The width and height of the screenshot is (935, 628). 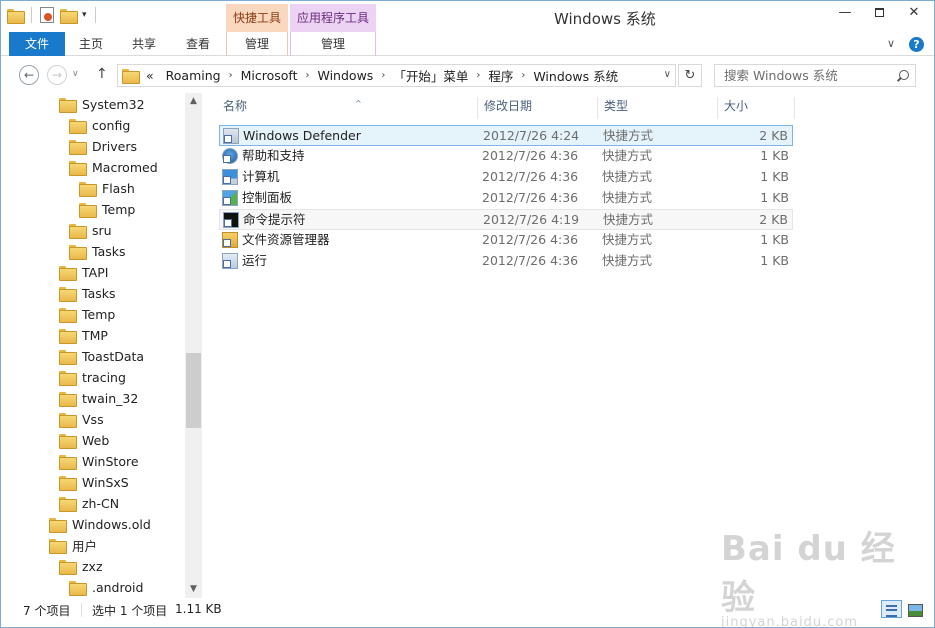 I want to click on expand-ribbon-chevron-icon: ∨, so click(x=891, y=43).